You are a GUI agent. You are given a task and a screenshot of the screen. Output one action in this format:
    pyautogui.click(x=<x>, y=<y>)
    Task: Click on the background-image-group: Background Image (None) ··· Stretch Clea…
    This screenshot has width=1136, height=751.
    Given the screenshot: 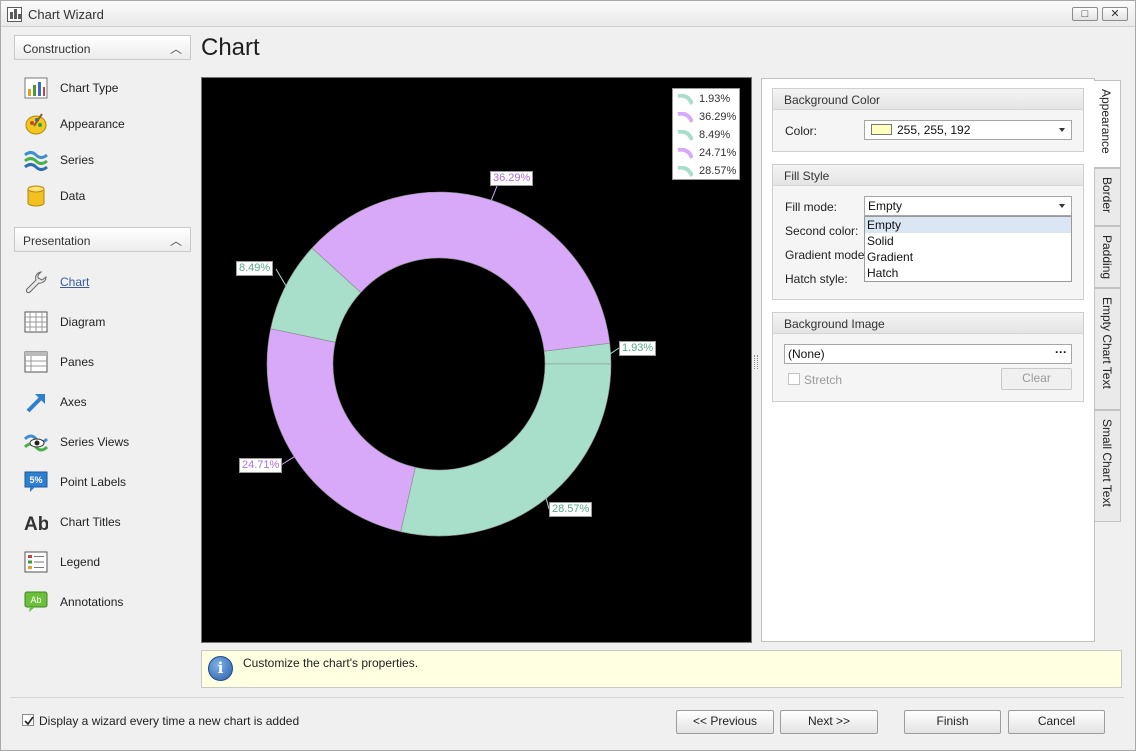 What is the action you would take?
    pyautogui.click(x=928, y=357)
    